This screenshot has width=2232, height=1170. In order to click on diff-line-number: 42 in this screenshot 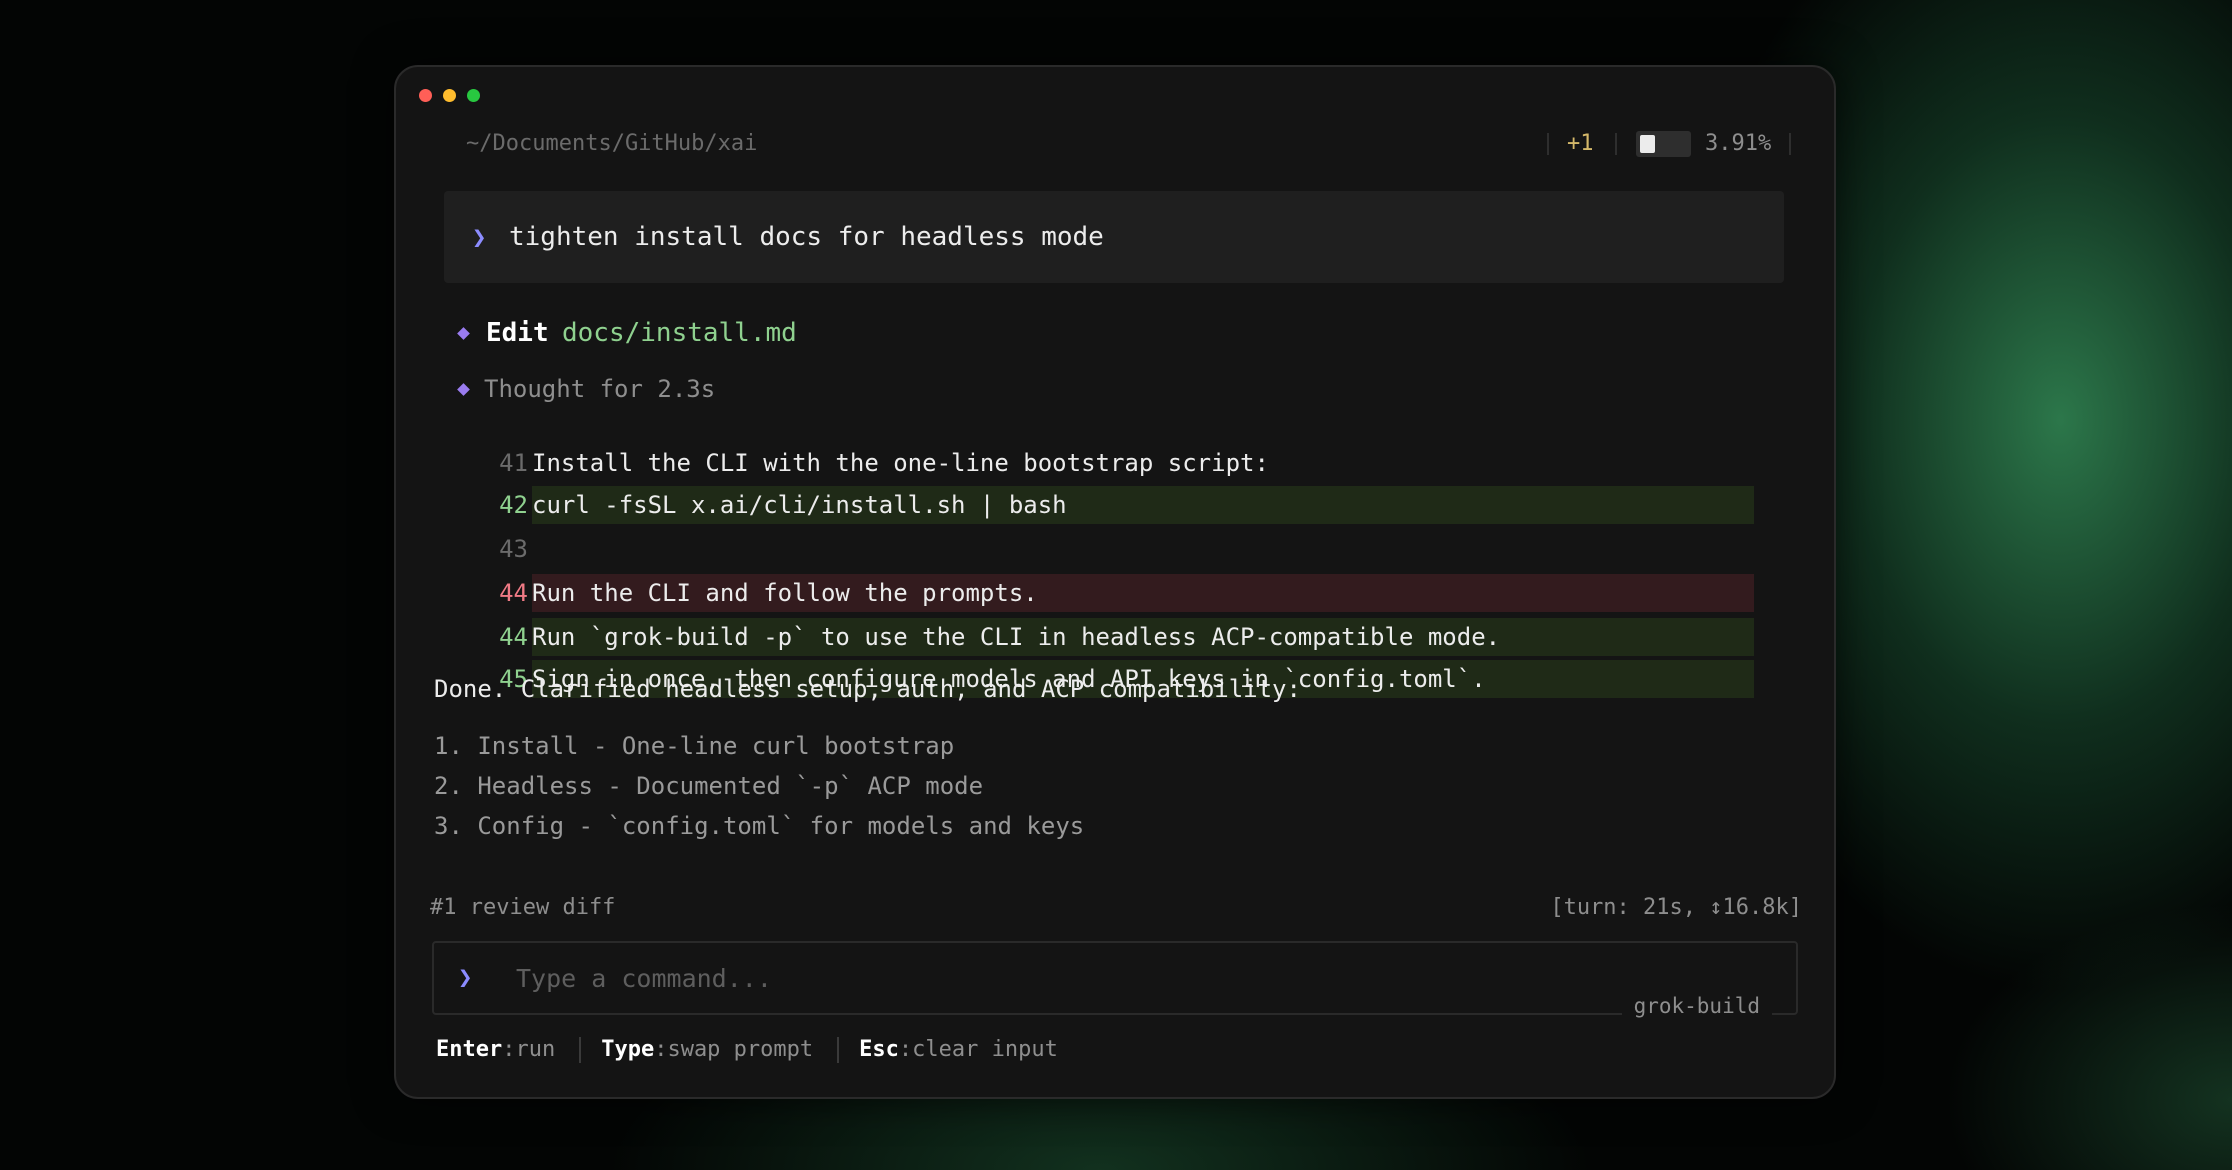, I will do `click(513, 505)`.